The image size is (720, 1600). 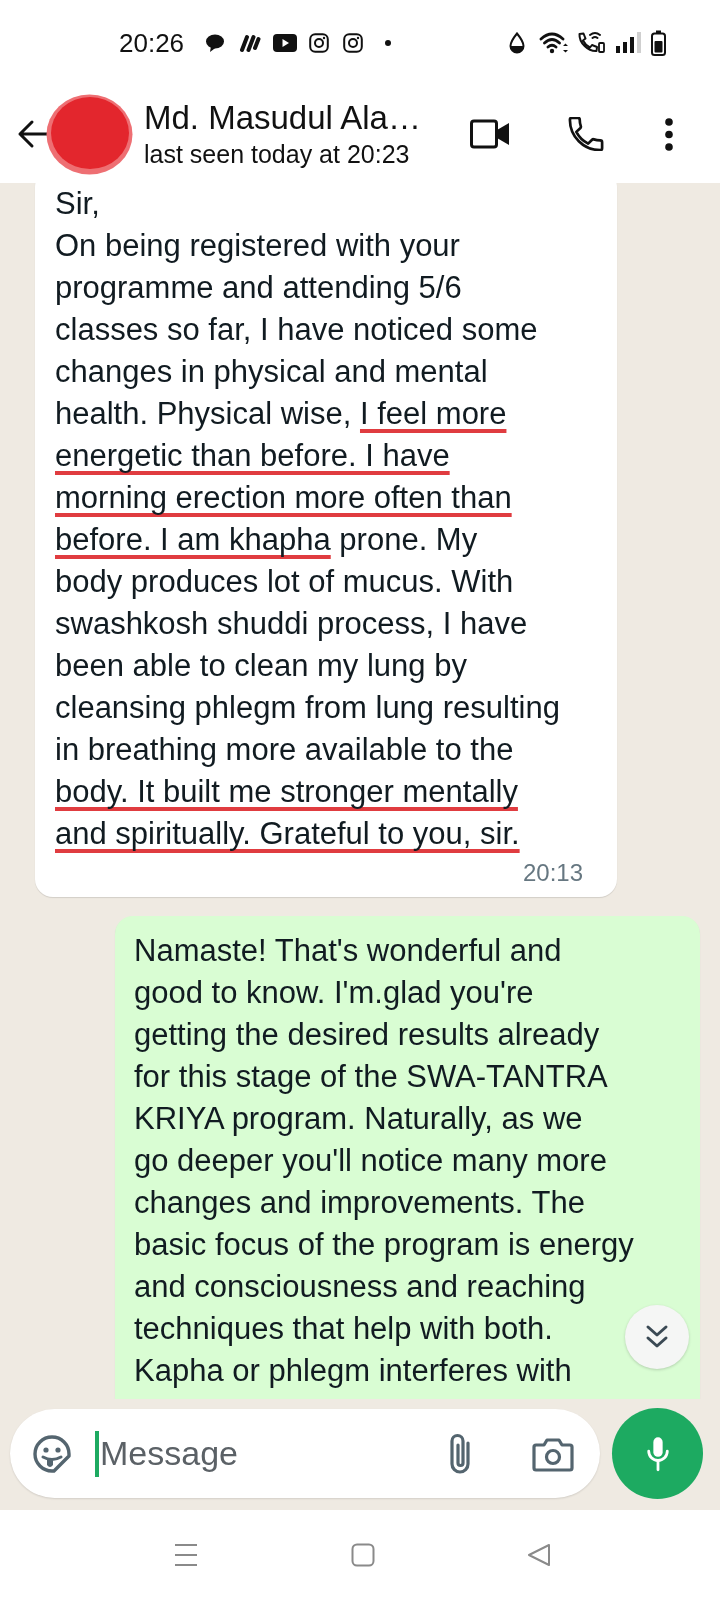 What do you see at coordinates (586, 134) in the screenshot?
I see `phone-icon` at bounding box center [586, 134].